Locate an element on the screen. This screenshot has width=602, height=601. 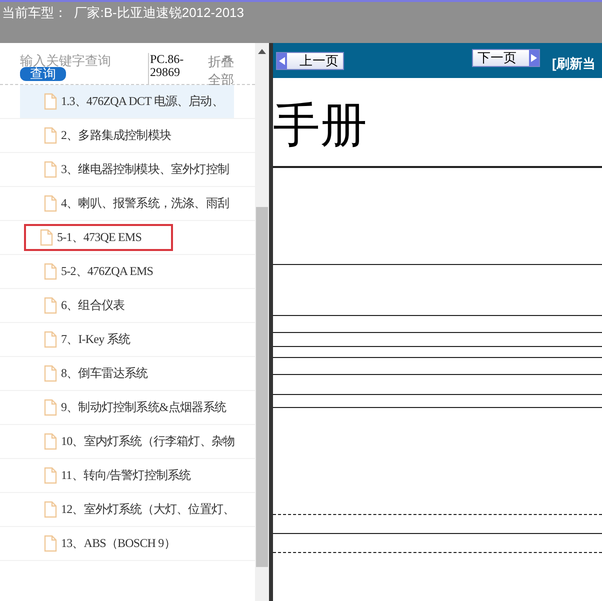
collapse-all-link: 折叠全部 is located at coordinates (221, 68).